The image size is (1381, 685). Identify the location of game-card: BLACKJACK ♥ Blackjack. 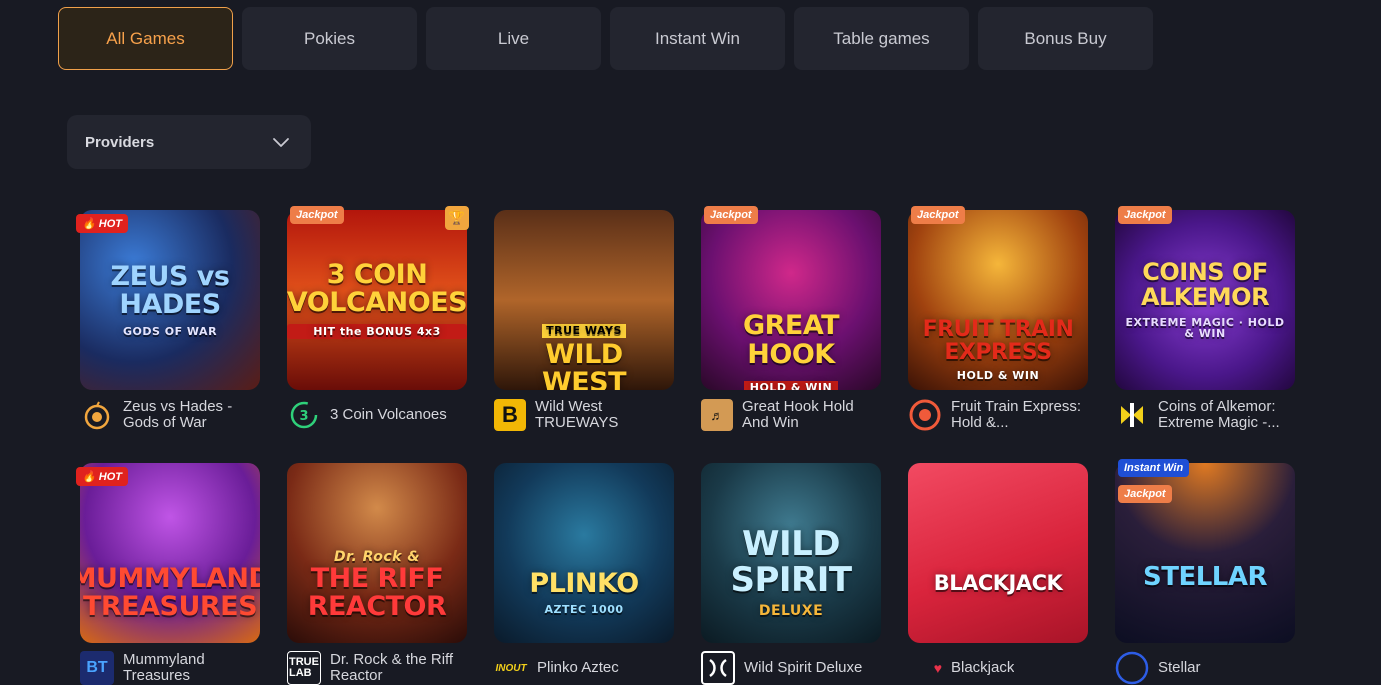
(998, 574).